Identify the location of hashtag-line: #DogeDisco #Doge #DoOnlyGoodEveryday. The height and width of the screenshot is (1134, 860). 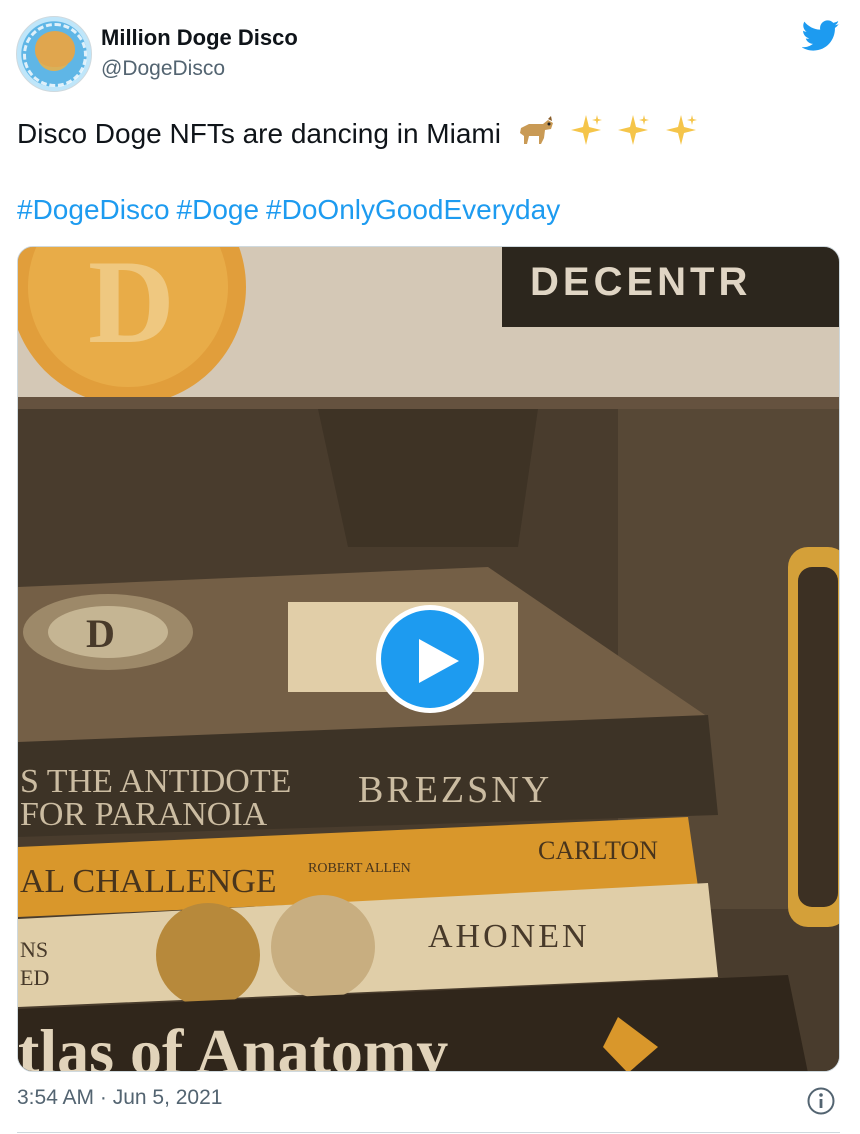
(292, 210).